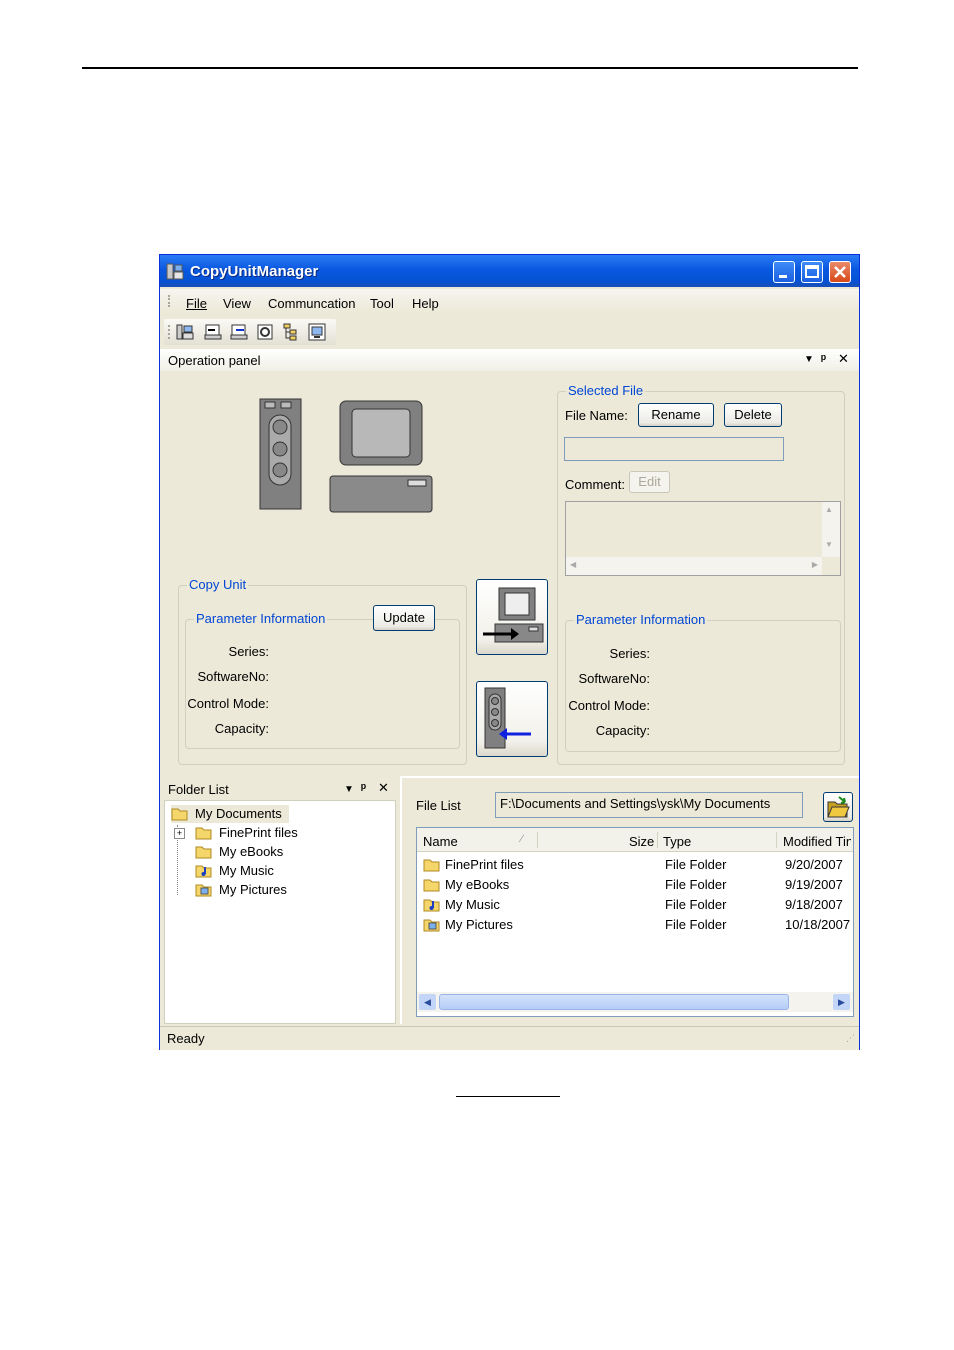 This screenshot has height=1350, width=954. Describe the element at coordinates (636, 866) in the screenshot. I see `table-row: FinePrint files File Folder 9/20/2007` at that location.